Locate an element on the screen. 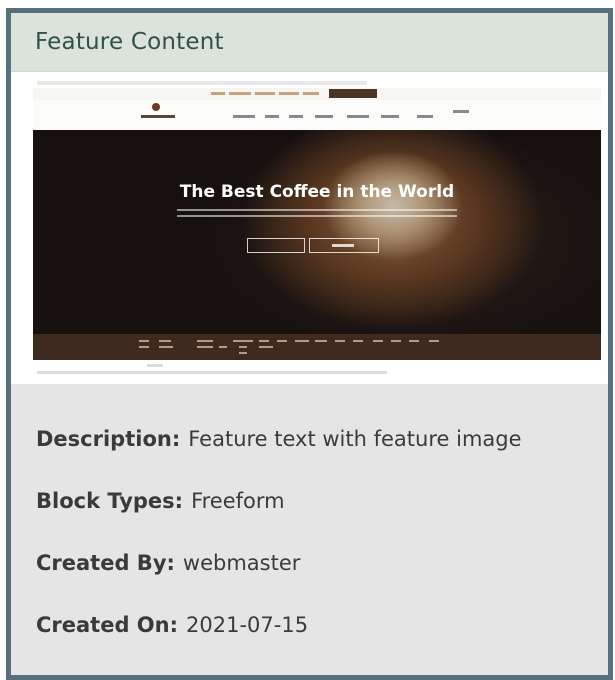  thumbnail-nav is located at coordinates (317, 115).